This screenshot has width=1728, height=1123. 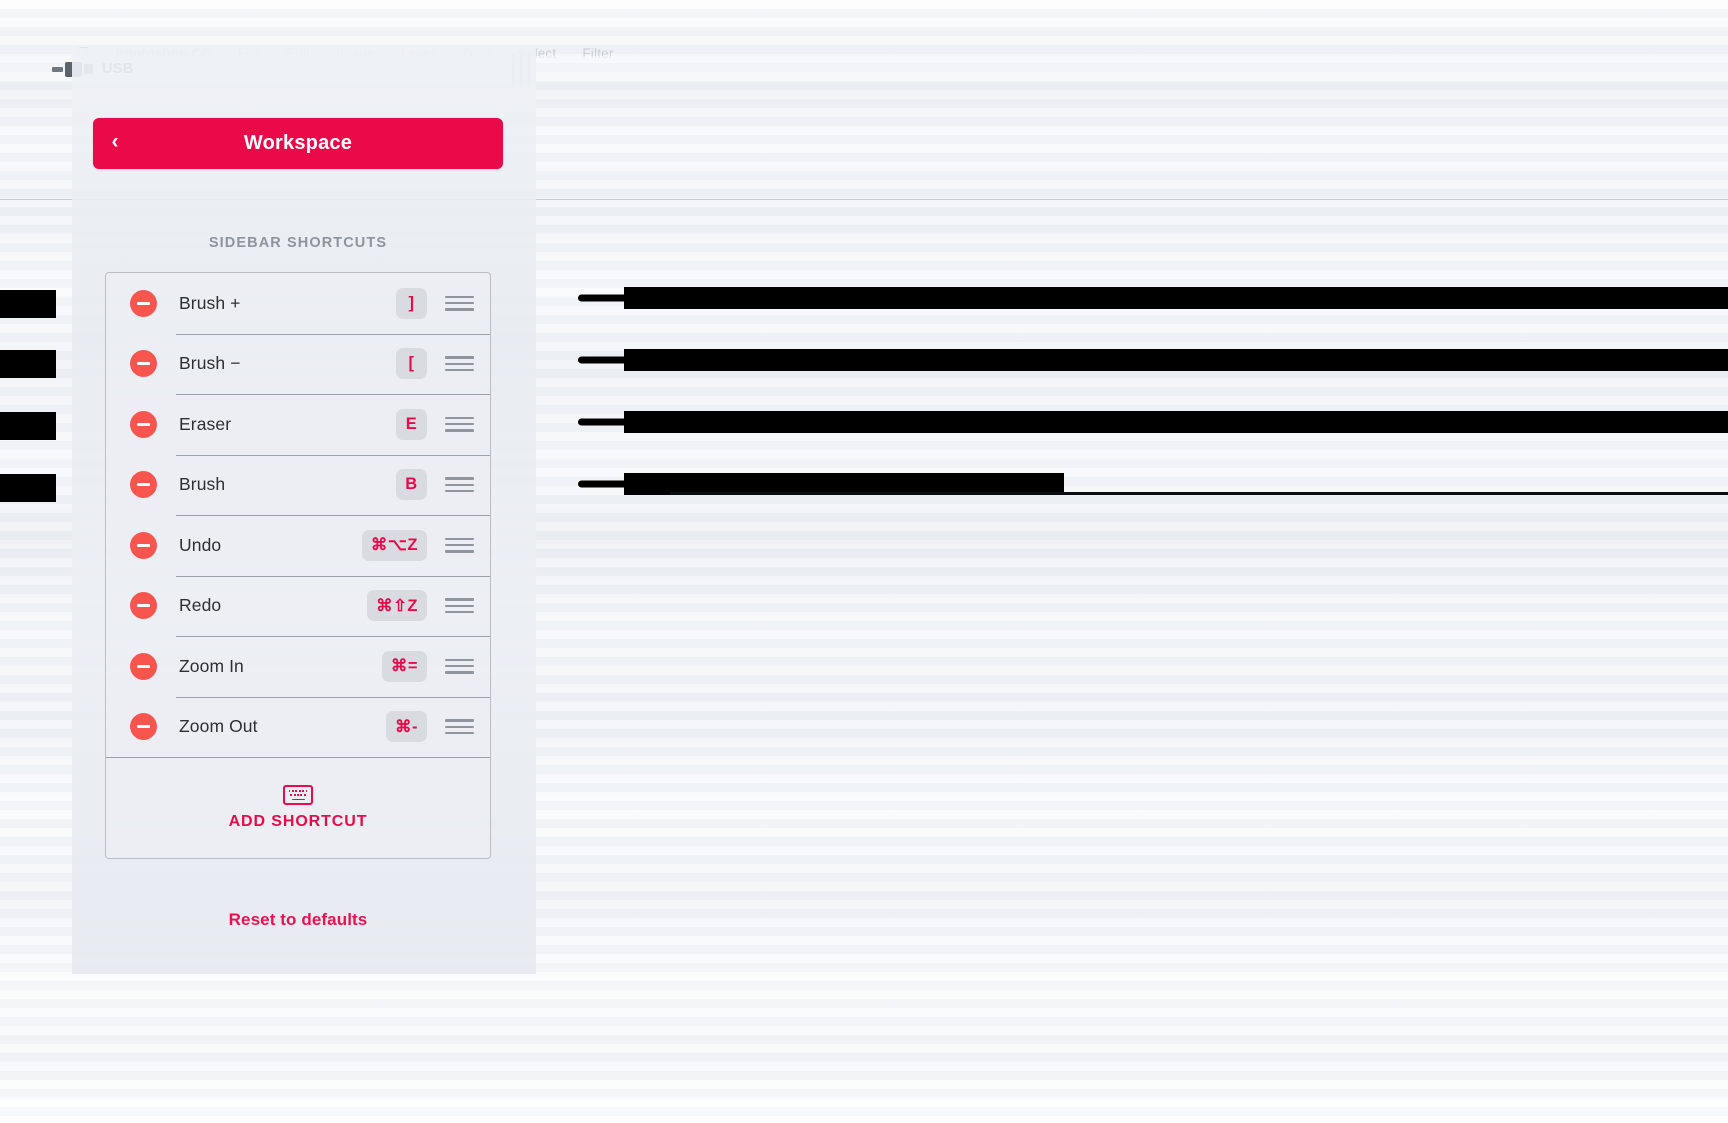 I want to click on shortcut-key-badge: ⌘=, so click(x=404, y=666).